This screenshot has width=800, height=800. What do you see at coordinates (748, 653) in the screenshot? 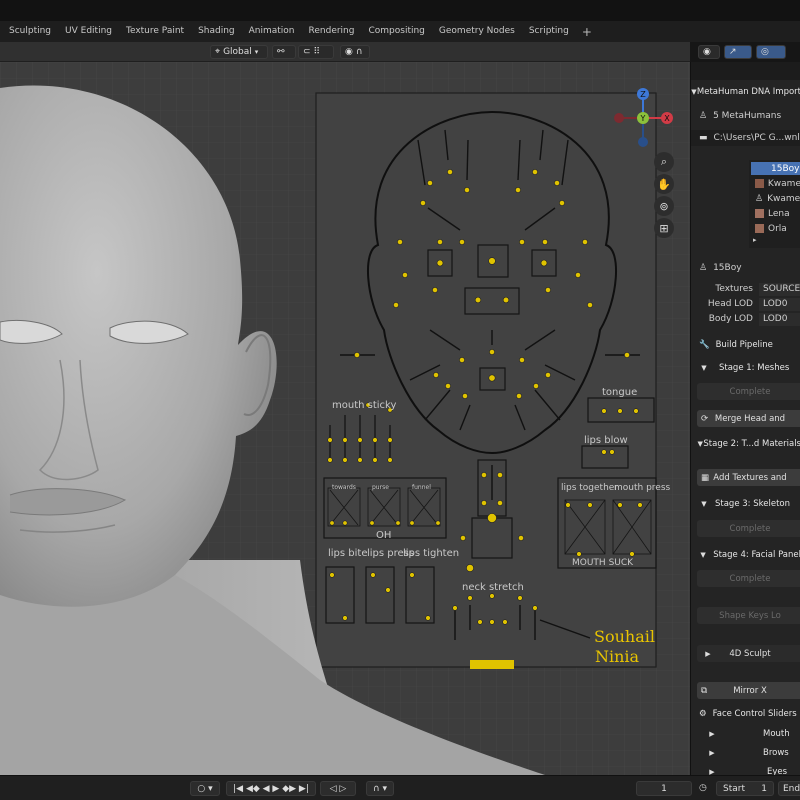
I see `sculpt-section: ▶ 4D Sculpt` at bounding box center [748, 653].